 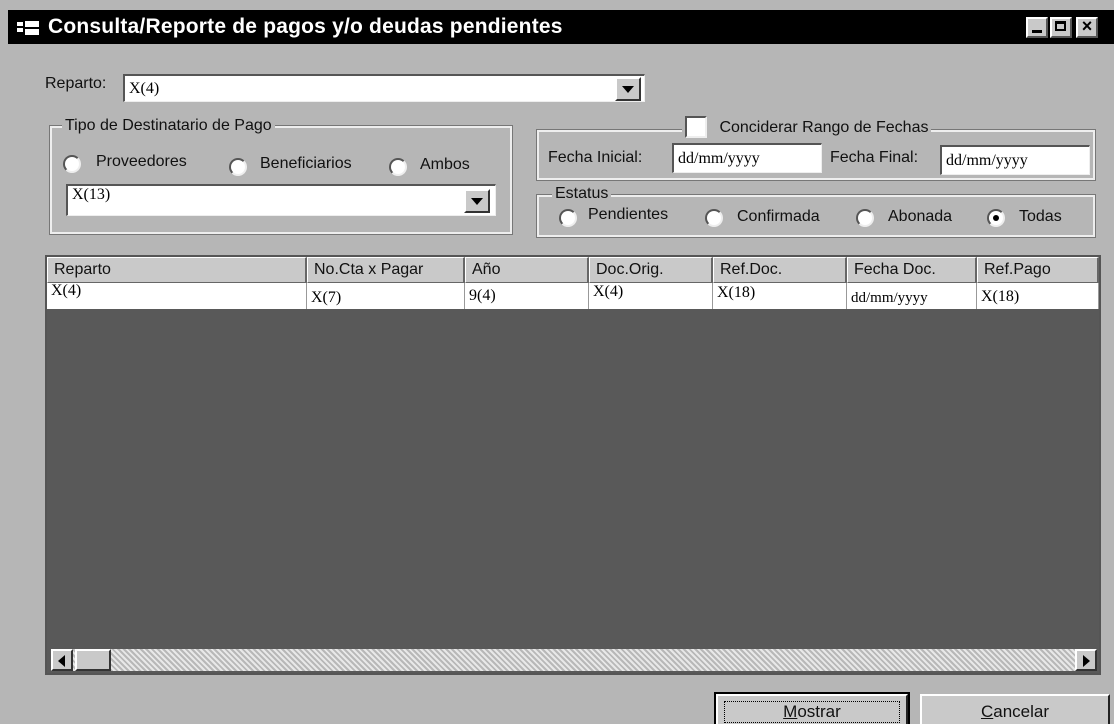 I want to click on cancelar-label: ancelar, so click(x=1021, y=711).